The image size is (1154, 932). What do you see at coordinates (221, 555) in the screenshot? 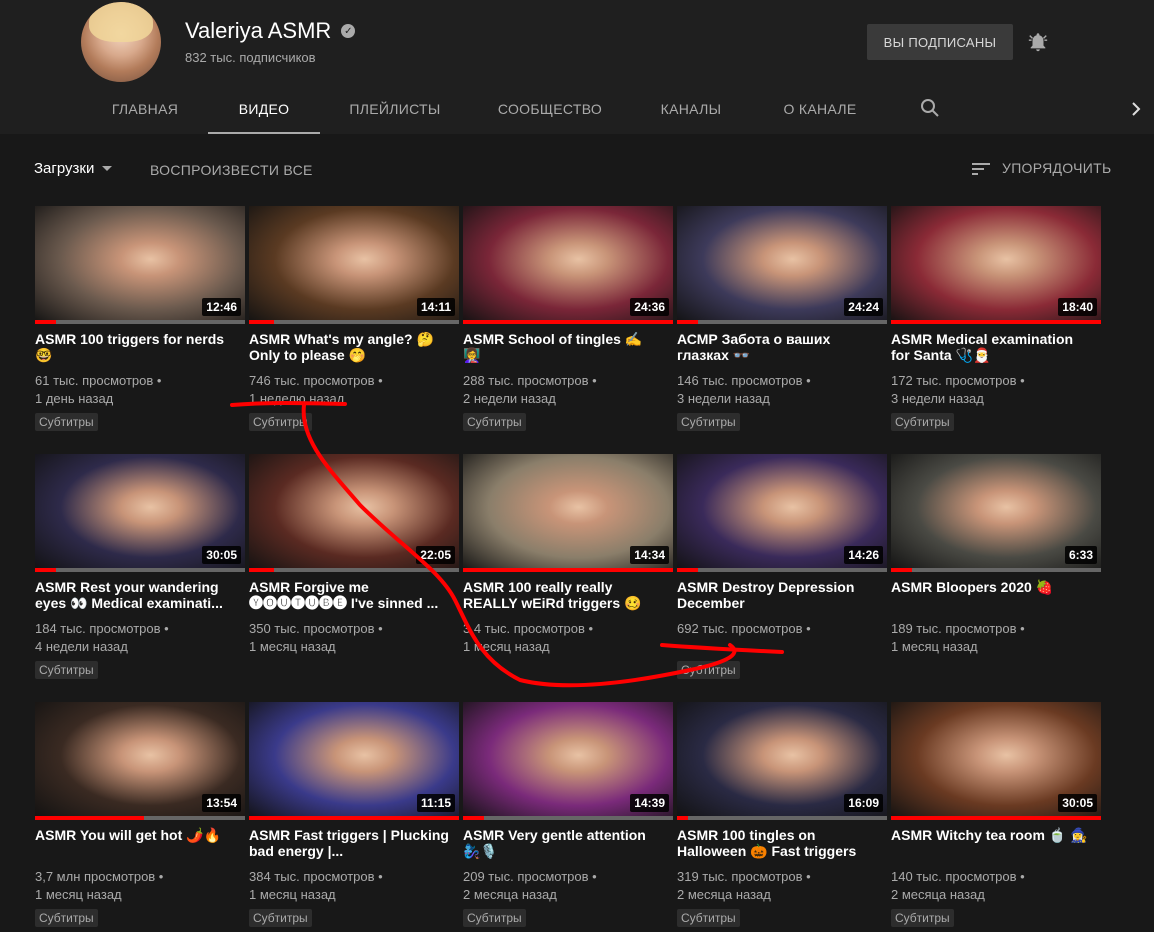
I see `video-duration: 30:05` at bounding box center [221, 555].